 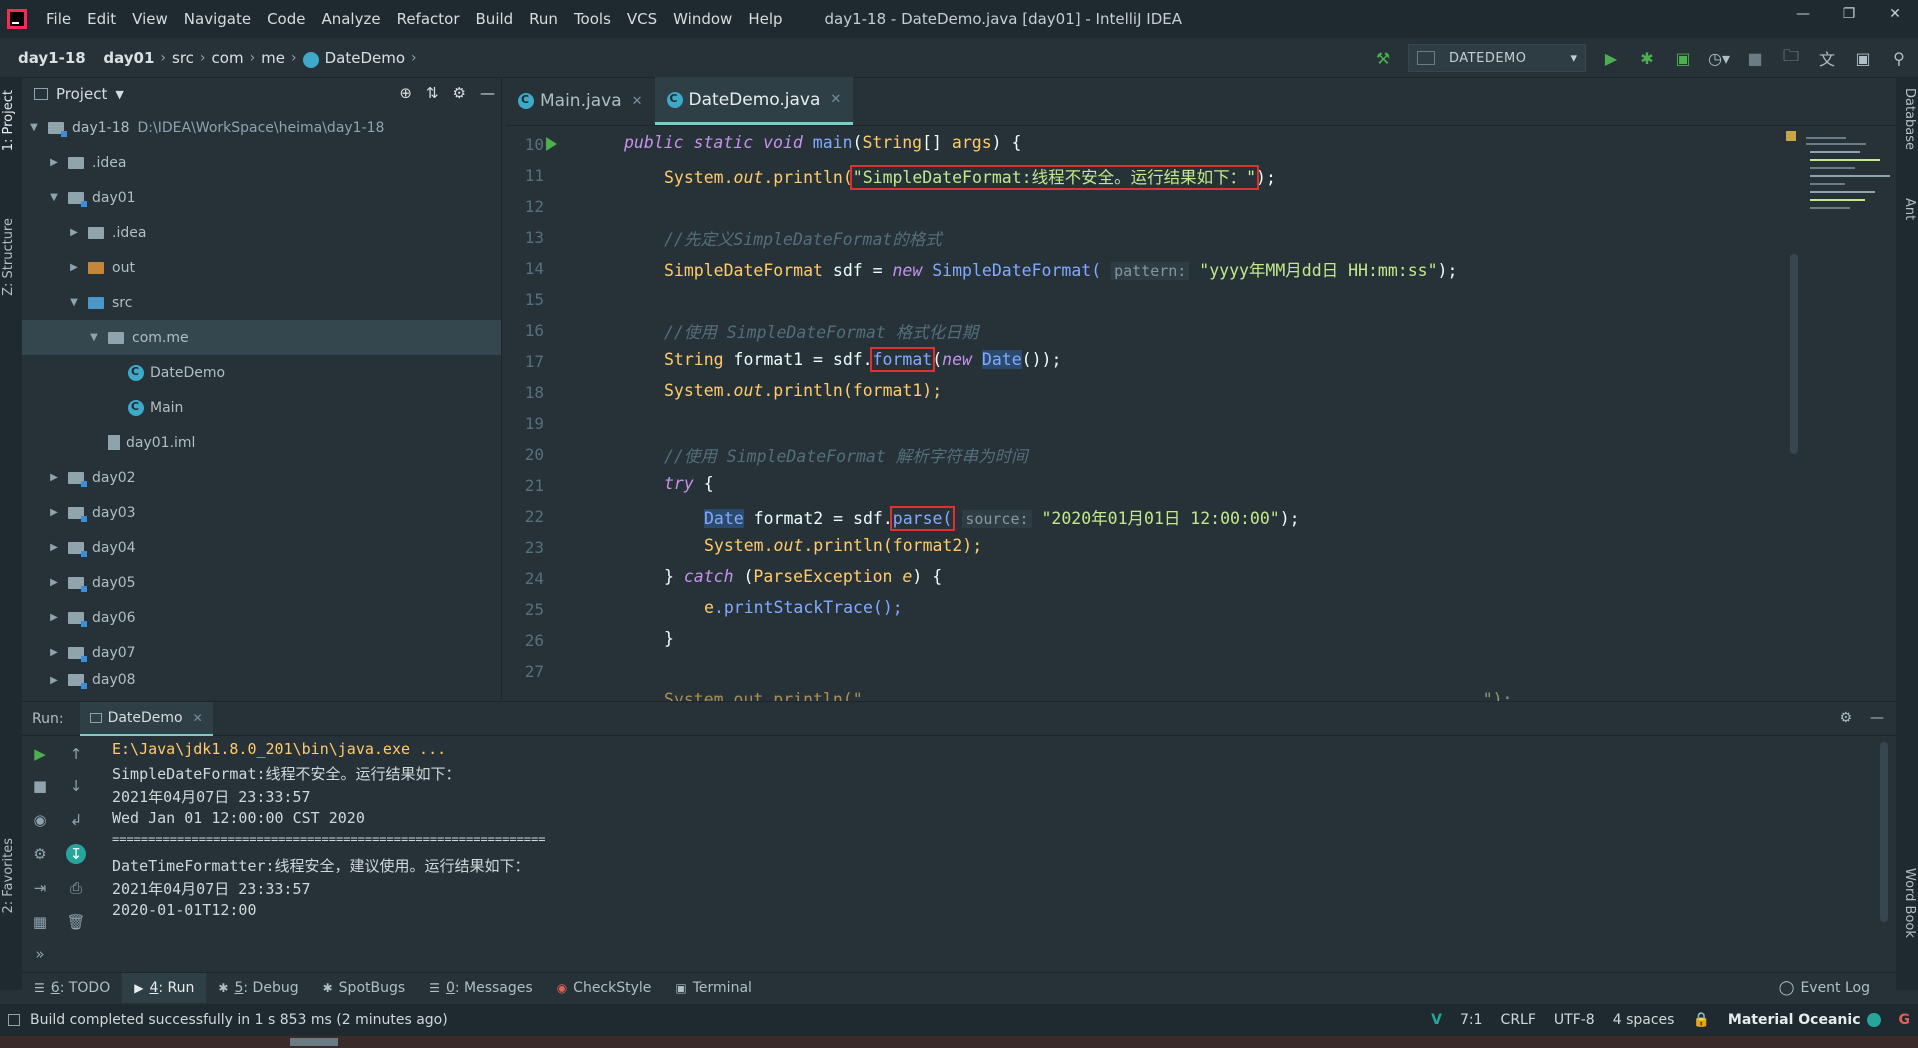 What do you see at coordinates (261, 442) in the screenshot?
I see `tree-row: day01.iml` at bounding box center [261, 442].